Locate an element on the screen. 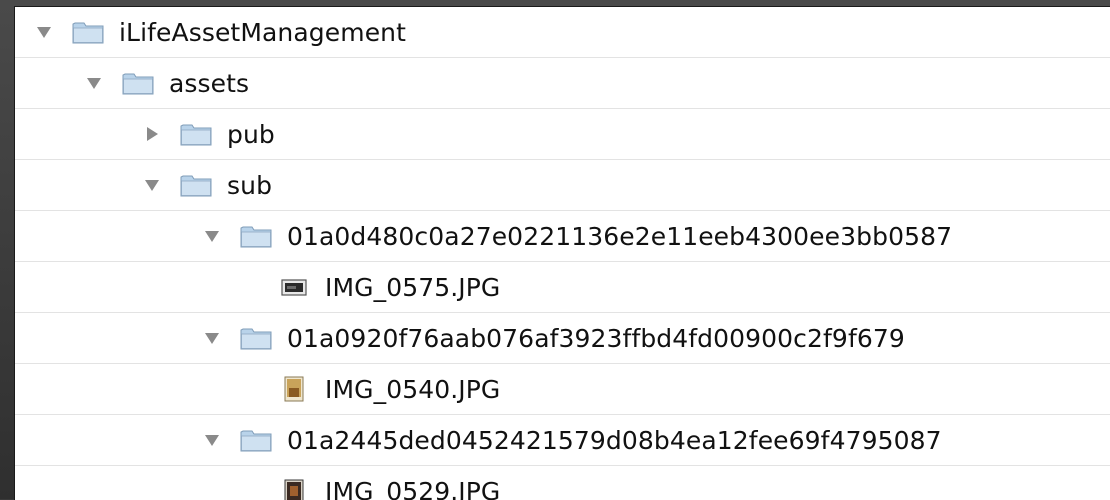 This screenshot has height=500, width=1110. tree-row-label: assets is located at coordinates (209, 83).